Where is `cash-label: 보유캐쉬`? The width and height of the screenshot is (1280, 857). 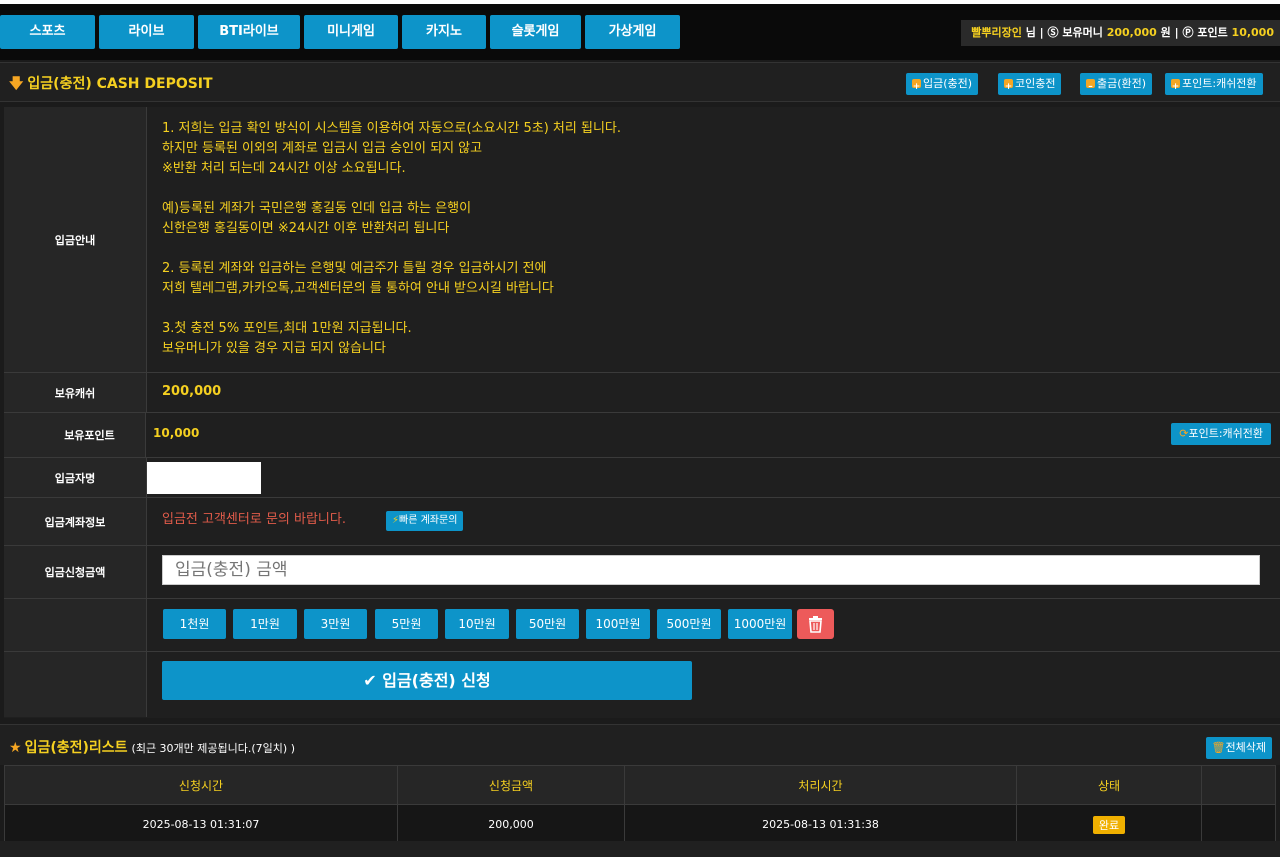
cash-label: 보유캐쉬 is located at coordinates (75, 392).